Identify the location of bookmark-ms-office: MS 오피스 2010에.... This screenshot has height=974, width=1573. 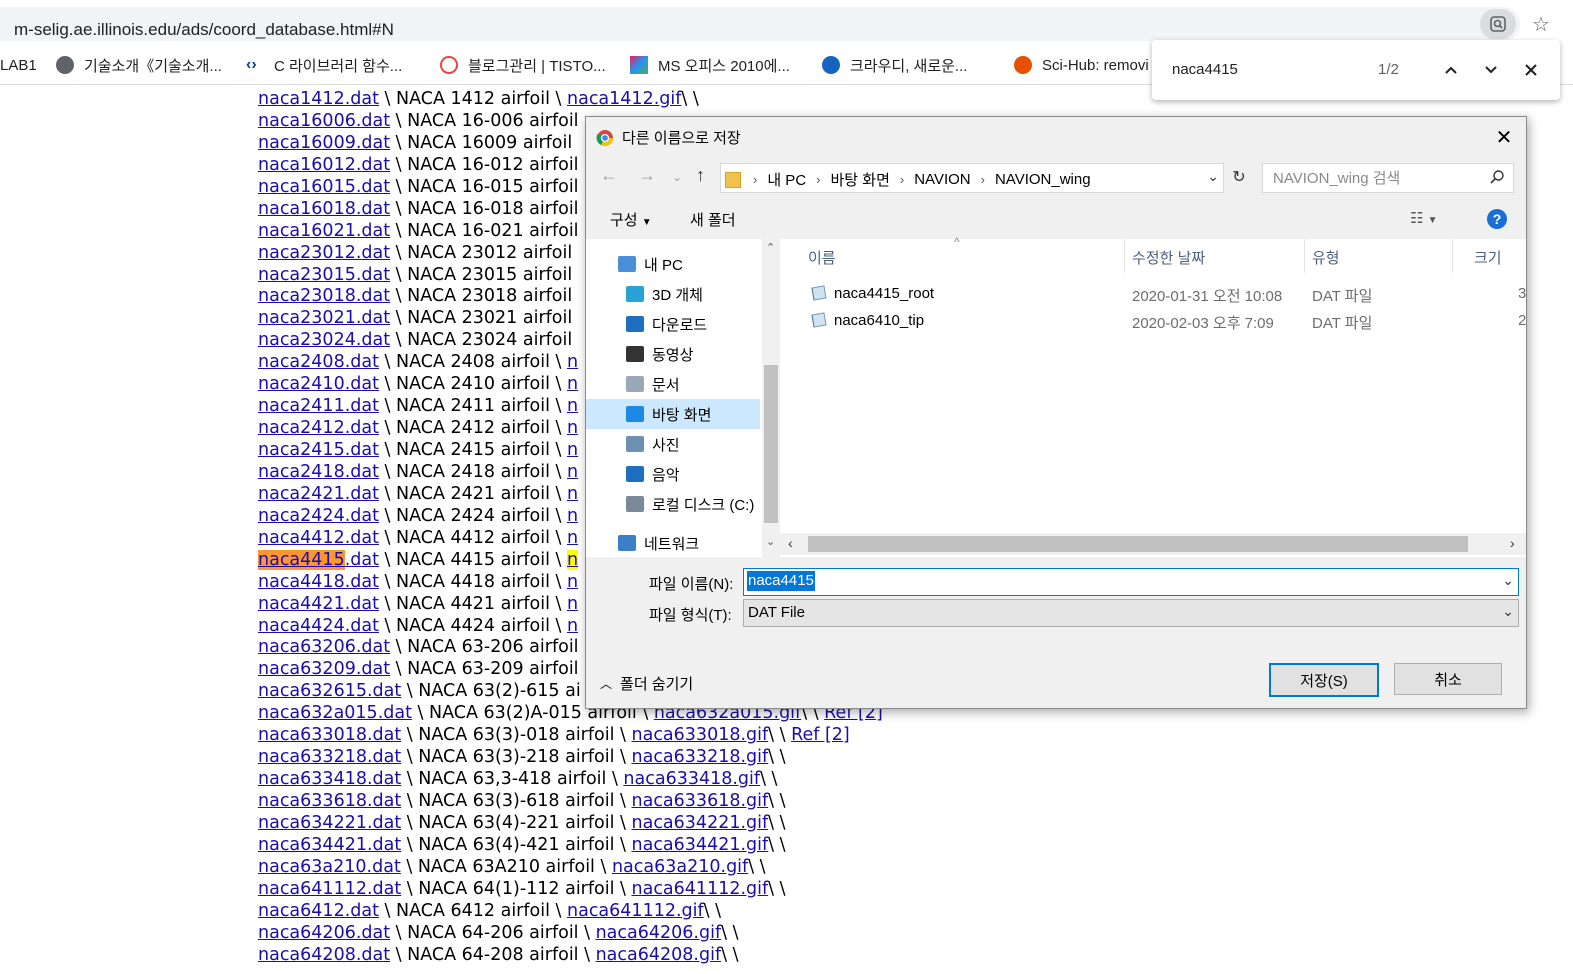
(710, 65).